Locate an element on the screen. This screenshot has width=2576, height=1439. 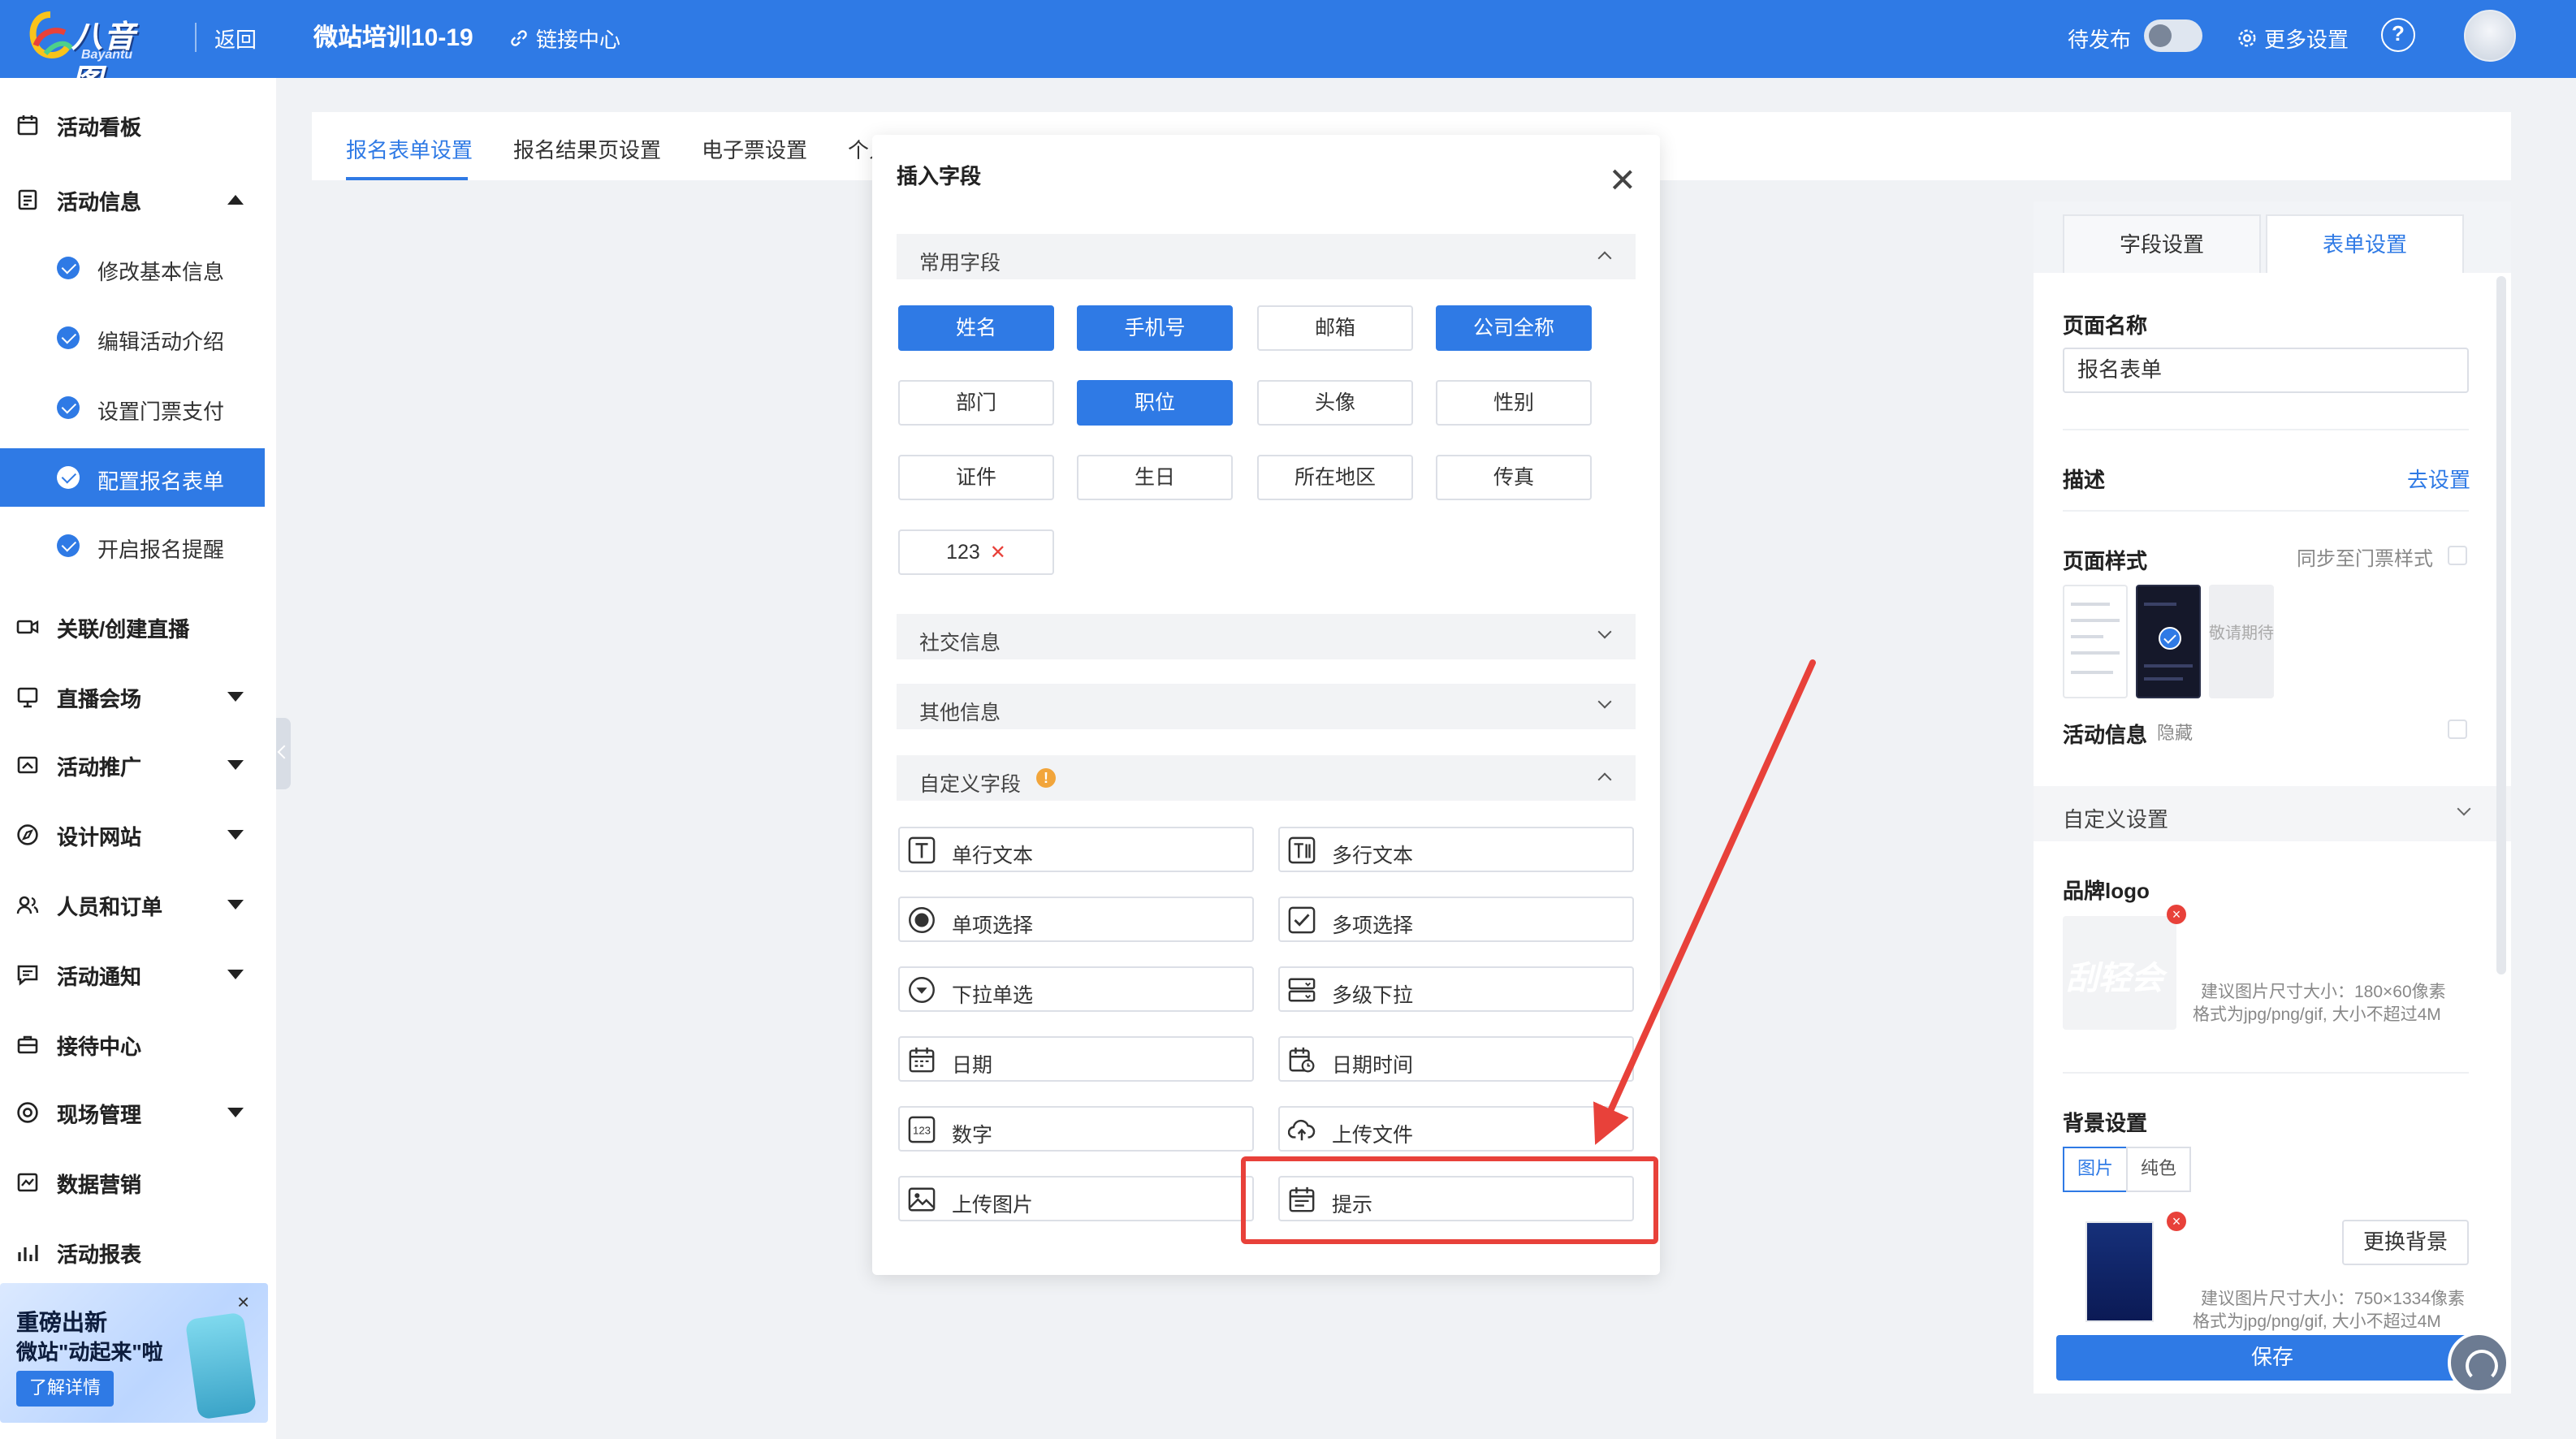
sidebar-sub-item-ticket-payment: 设置门票支付 is located at coordinates (133, 407).